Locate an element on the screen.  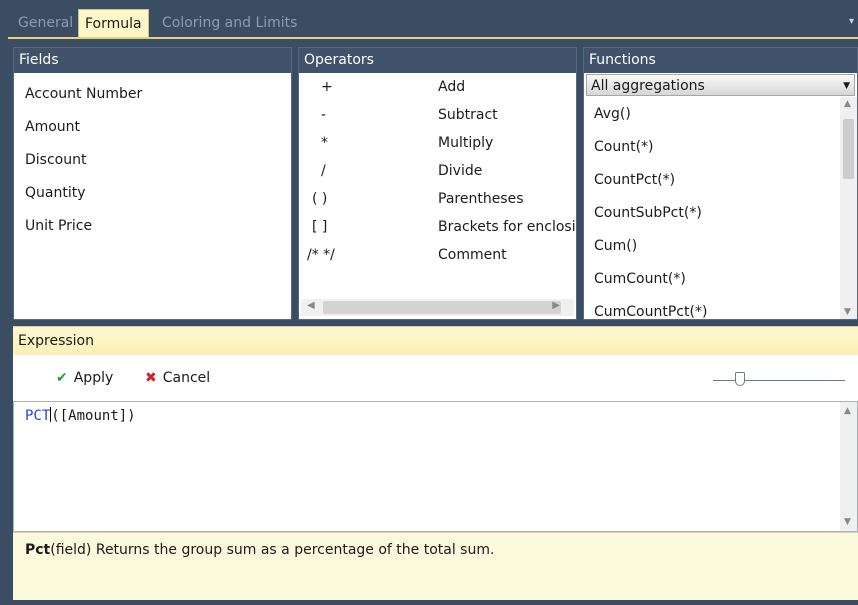
operator-label: Multiply is located at coordinates (466, 143).